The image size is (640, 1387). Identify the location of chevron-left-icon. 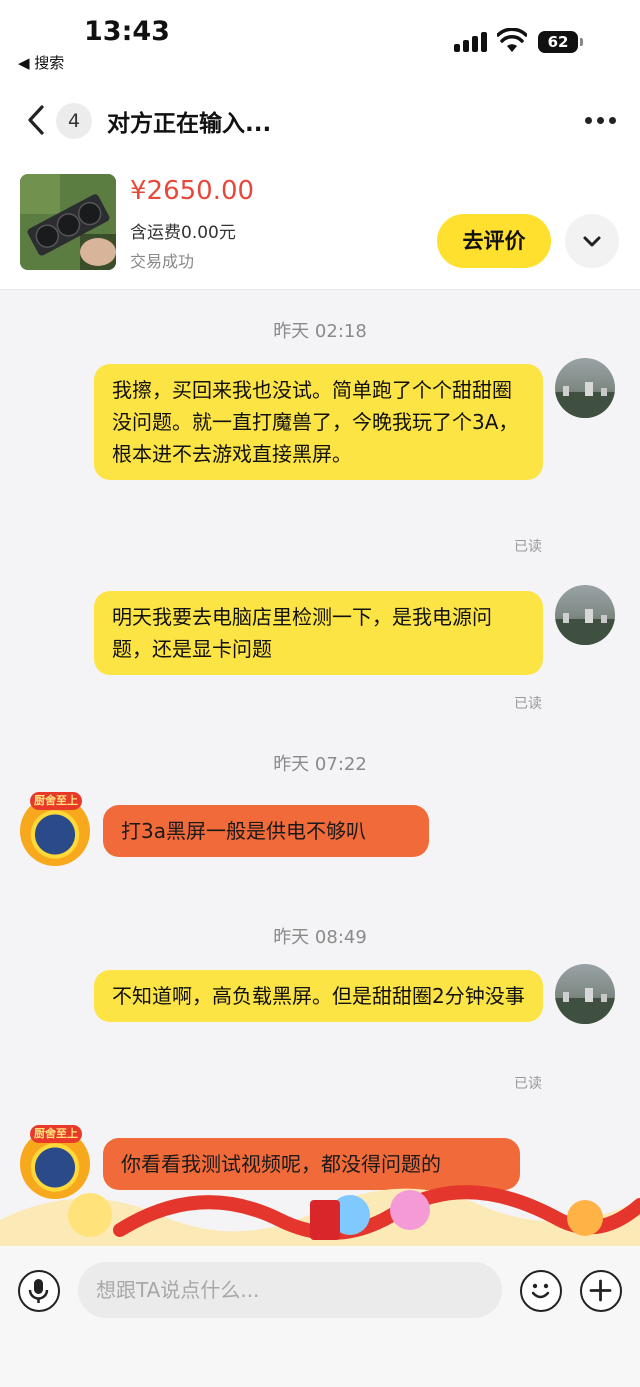
(37, 120).